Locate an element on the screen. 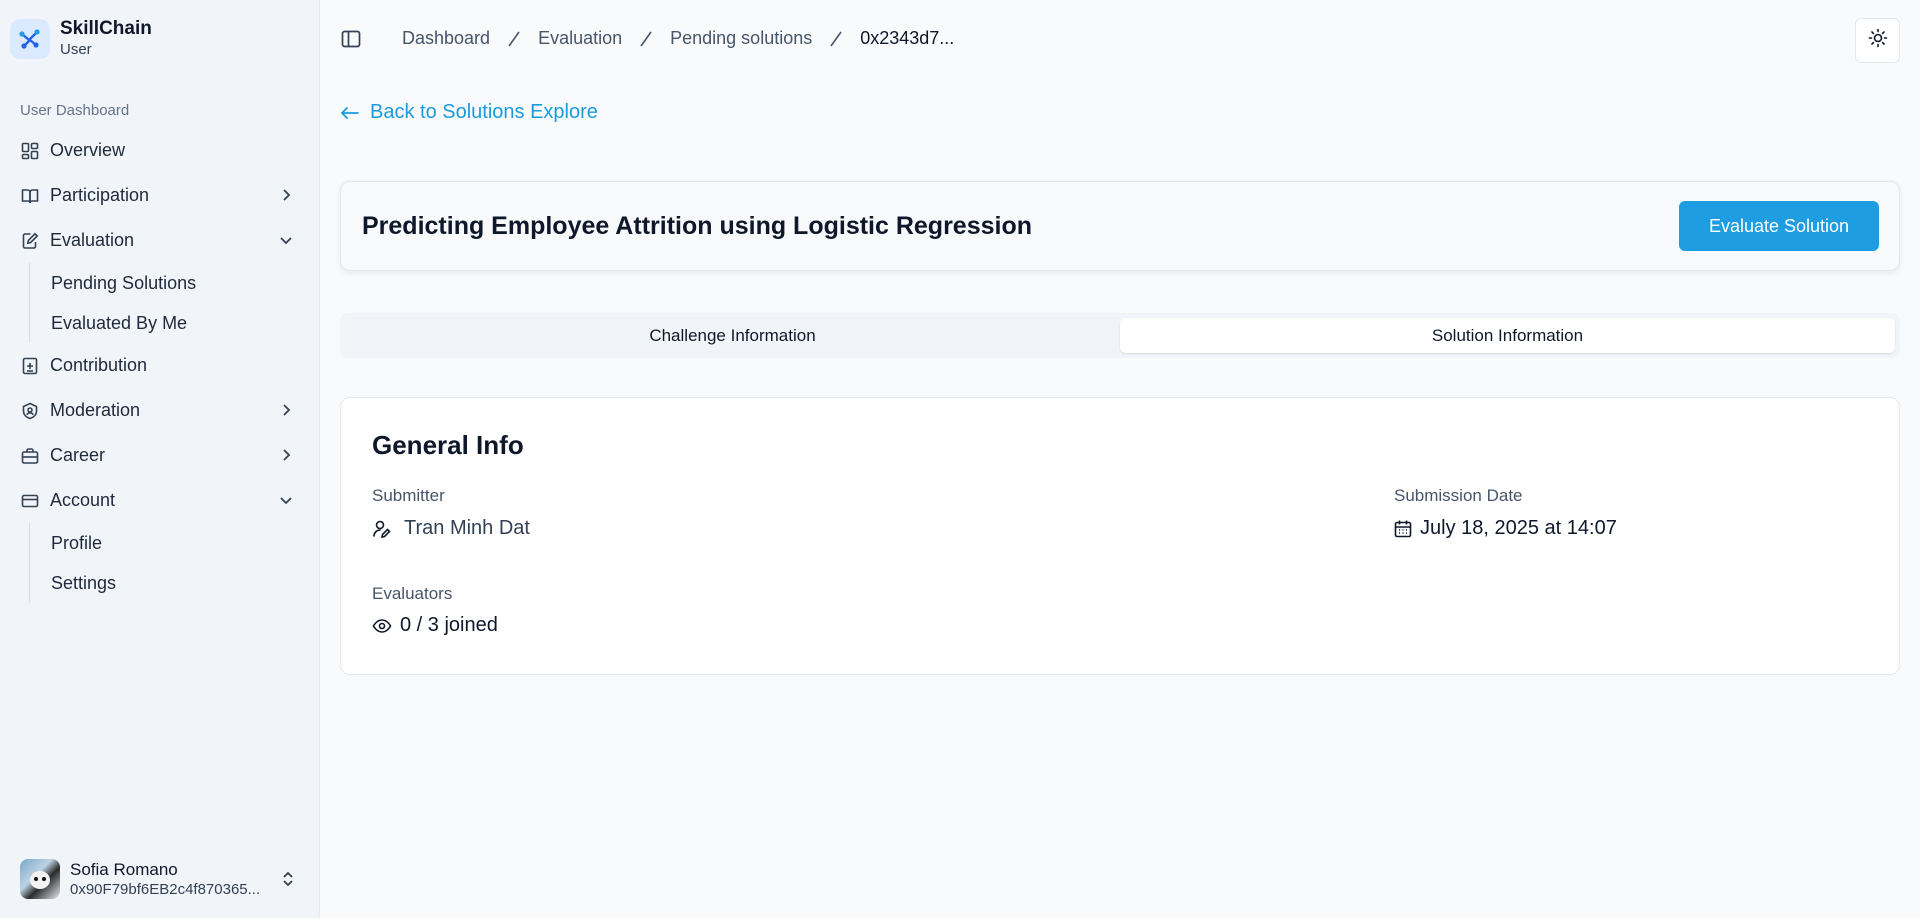  brand: SkillChain User is located at coordinates (81, 39).